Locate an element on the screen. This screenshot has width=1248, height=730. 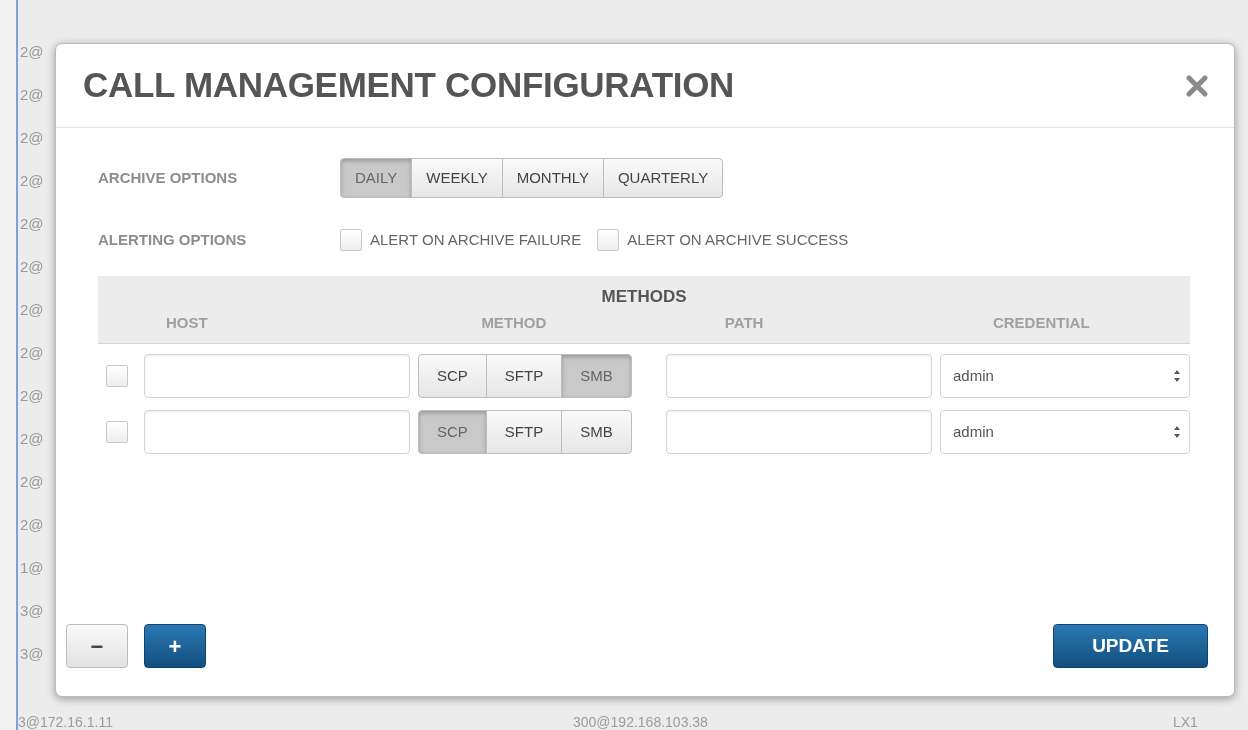
archive-option-button: MONTHLY is located at coordinates (552, 178).